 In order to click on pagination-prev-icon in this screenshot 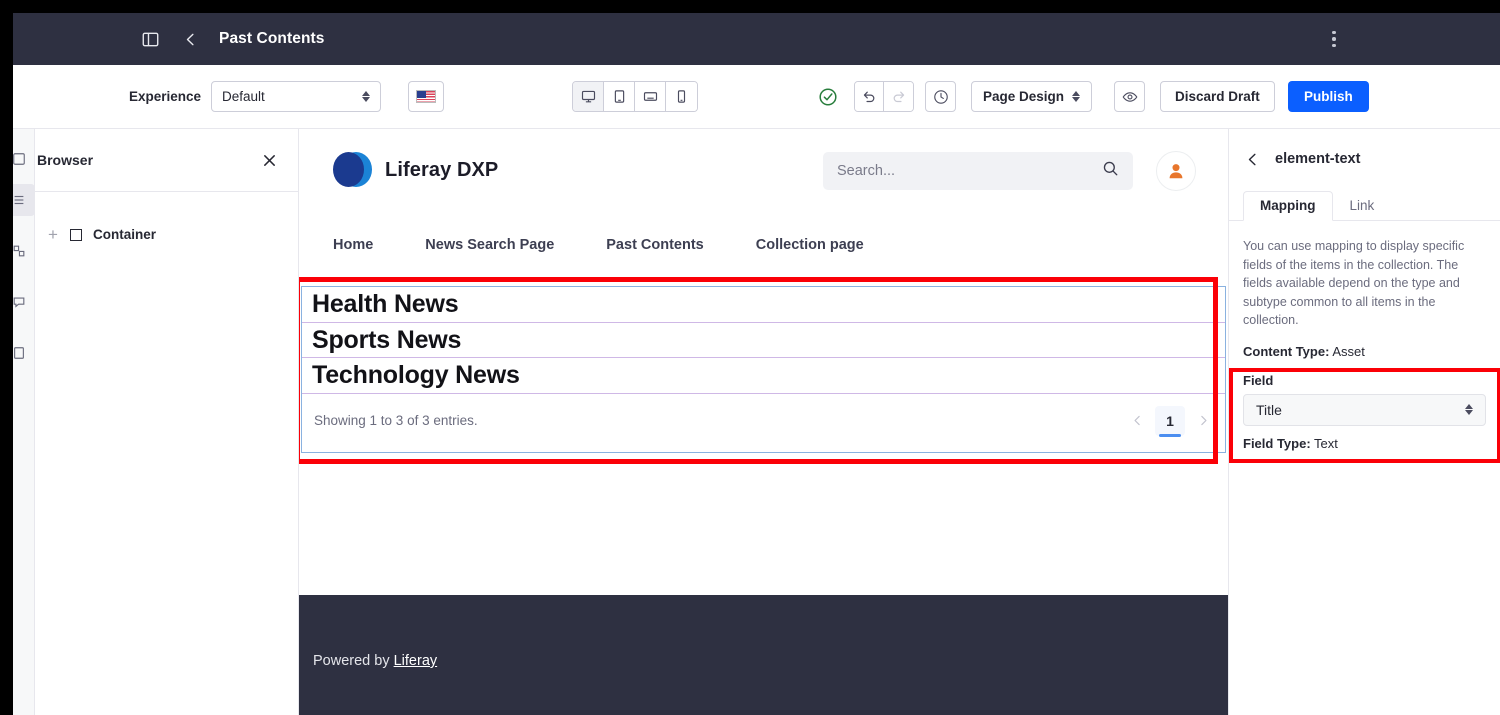, I will do `click(1137, 421)`.